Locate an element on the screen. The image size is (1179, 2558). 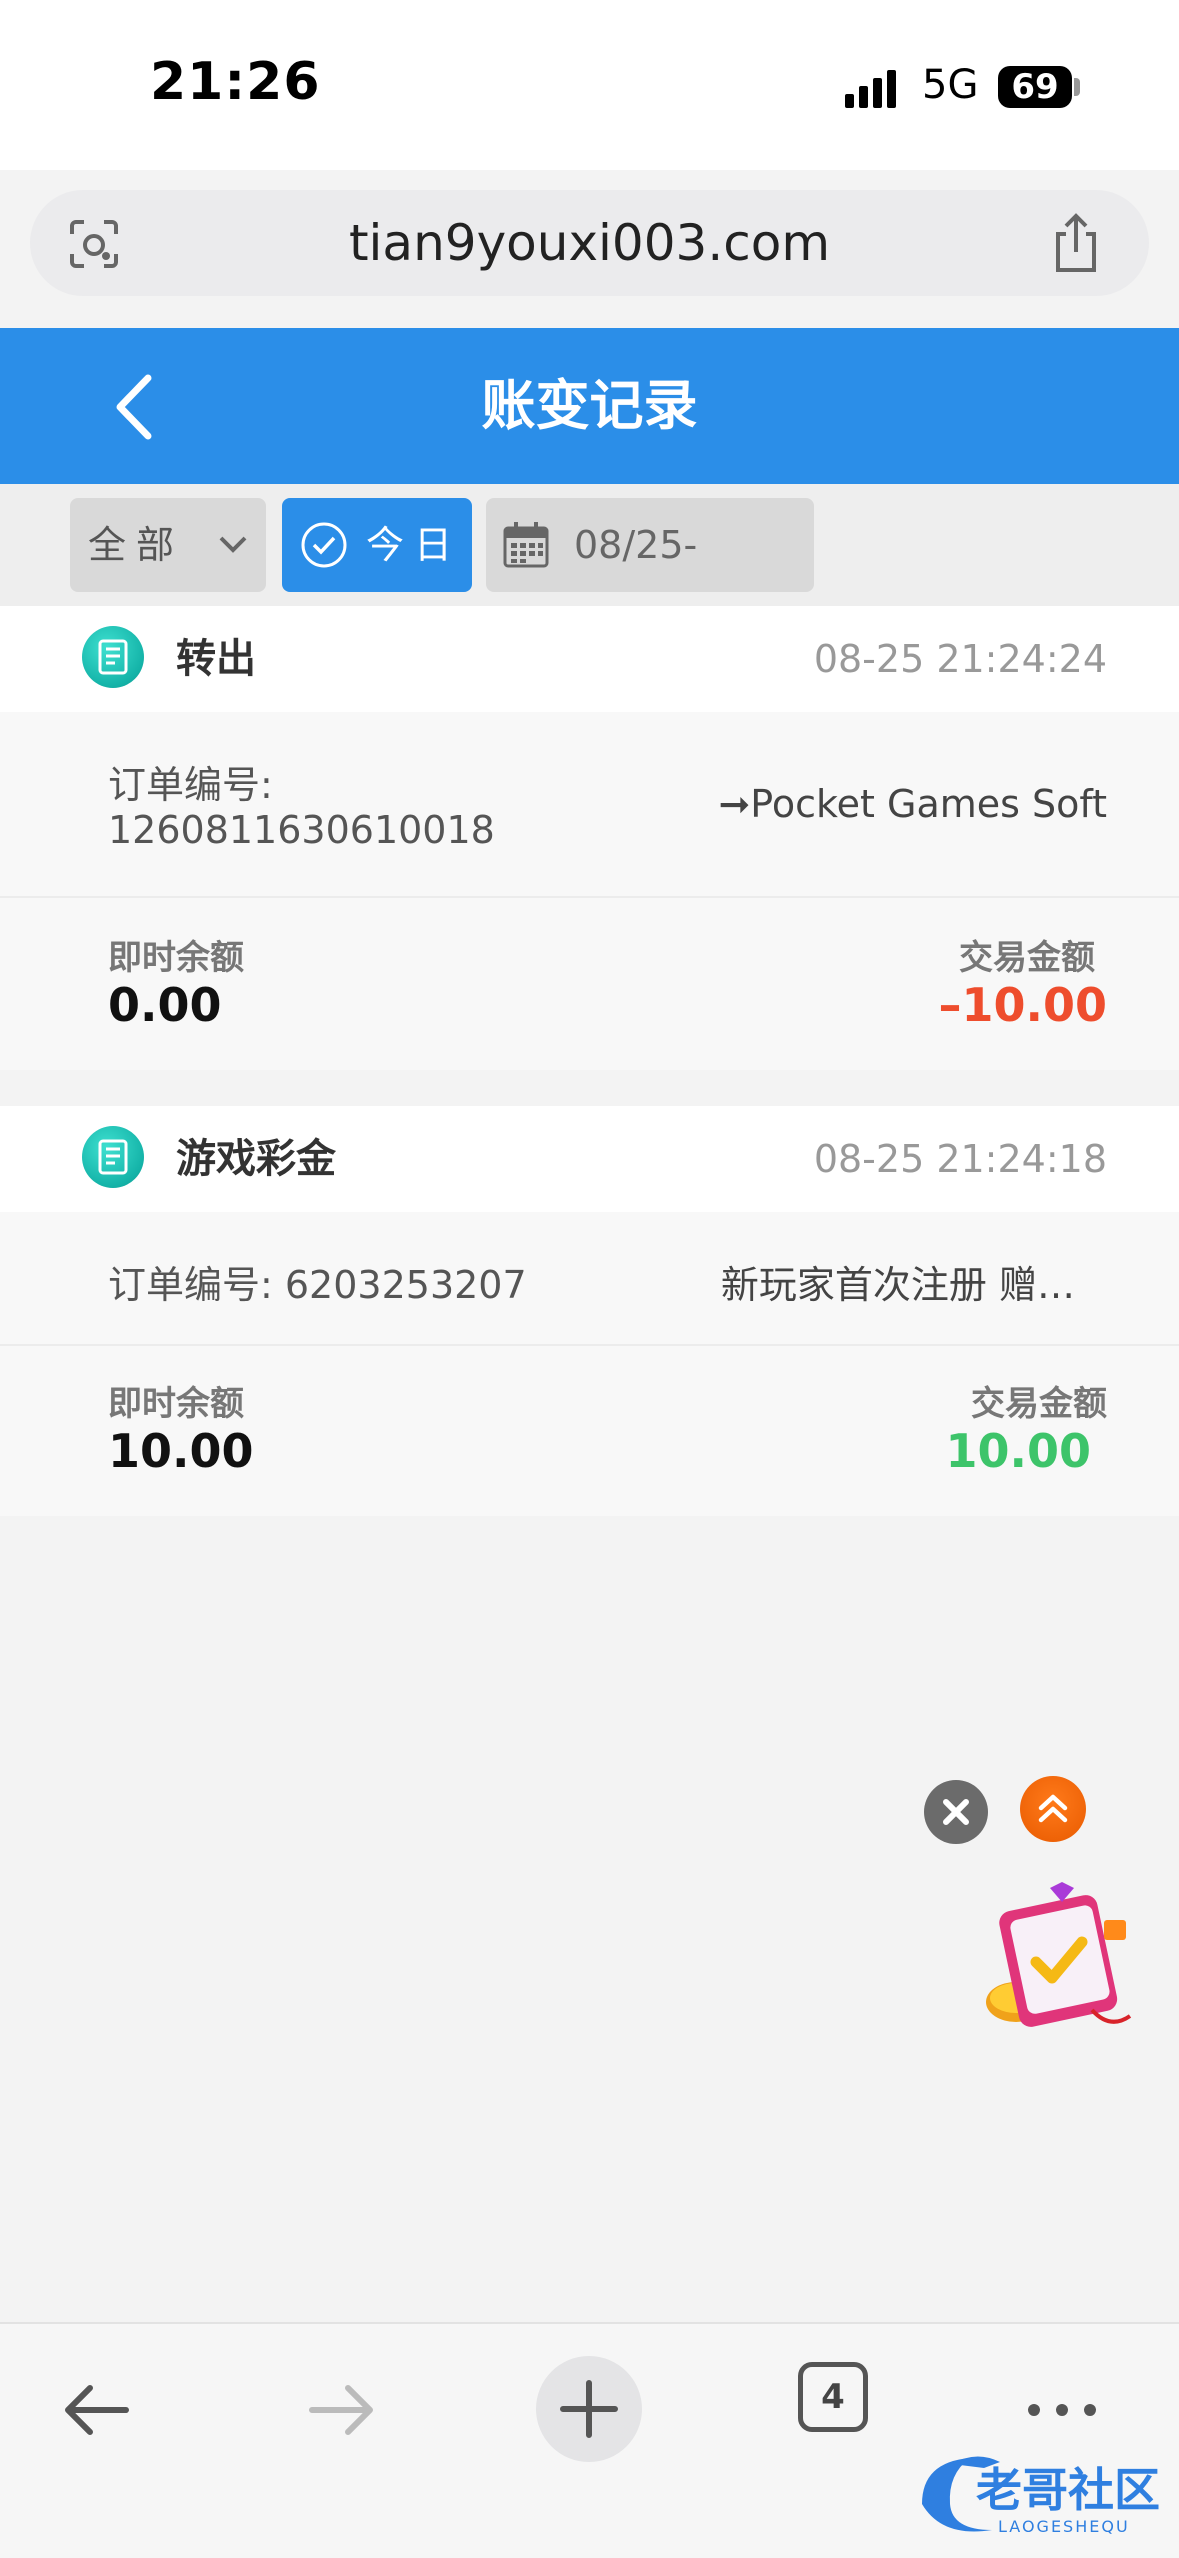
order-number: 订单编号: 6203253207 is located at coordinates (317, 1285).